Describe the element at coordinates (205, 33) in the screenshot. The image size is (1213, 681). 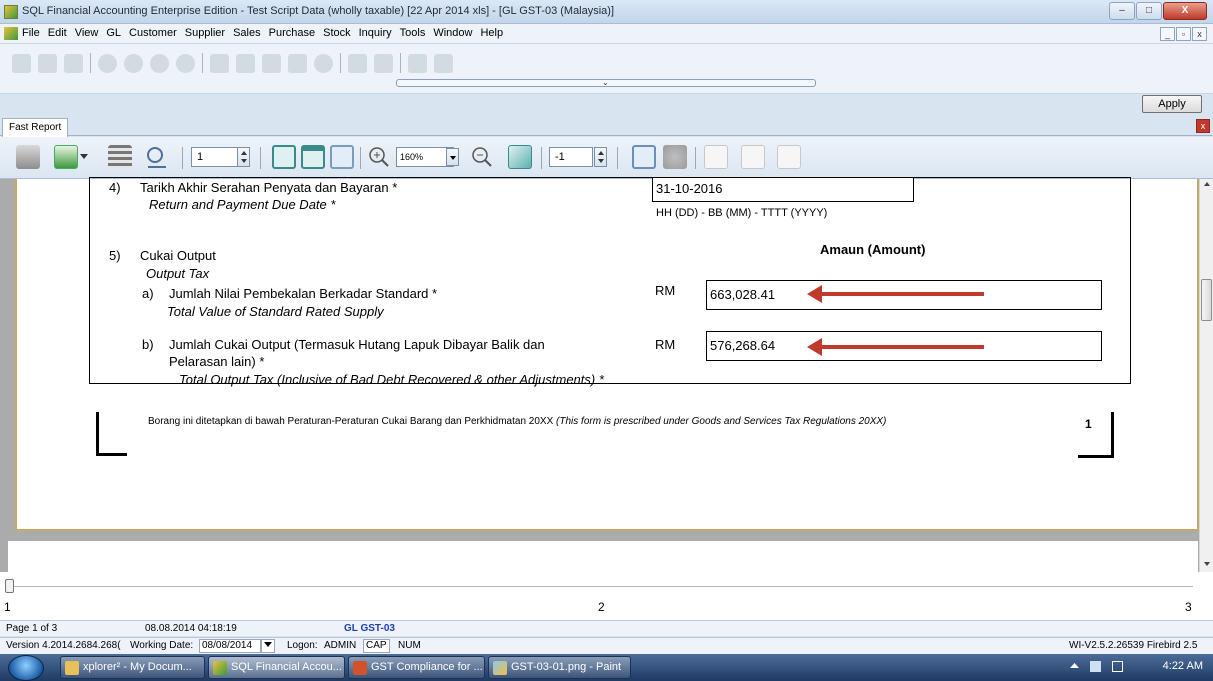
I see `menu-supplier: Supplier` at that location.